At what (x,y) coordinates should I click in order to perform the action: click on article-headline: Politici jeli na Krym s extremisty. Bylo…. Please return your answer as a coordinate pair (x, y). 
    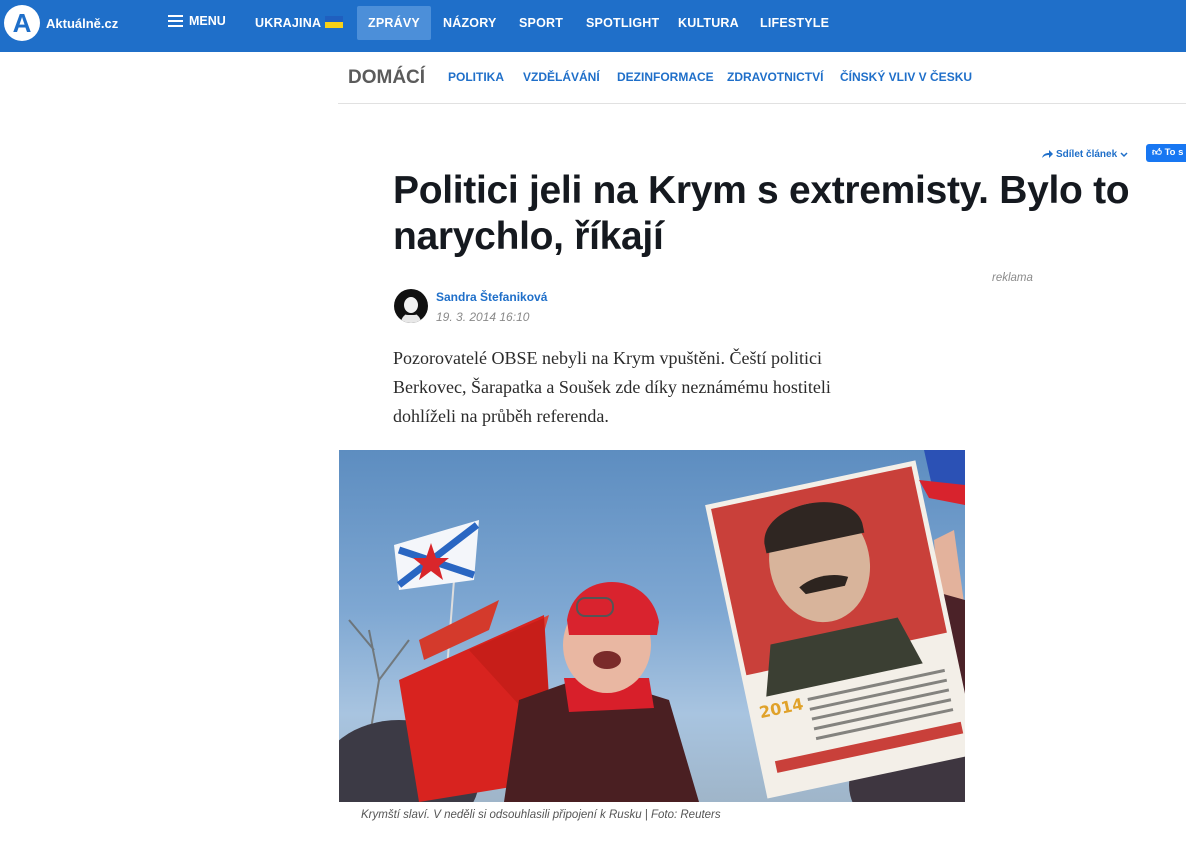
    Looking at the image, I should click on (761, 213).